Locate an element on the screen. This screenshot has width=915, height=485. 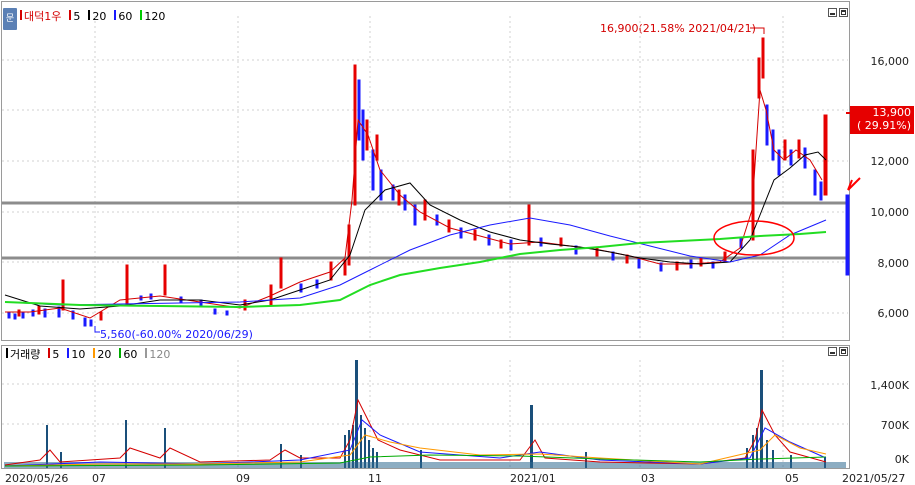
x-label-07: 07 is located at coordinates (99, 478).